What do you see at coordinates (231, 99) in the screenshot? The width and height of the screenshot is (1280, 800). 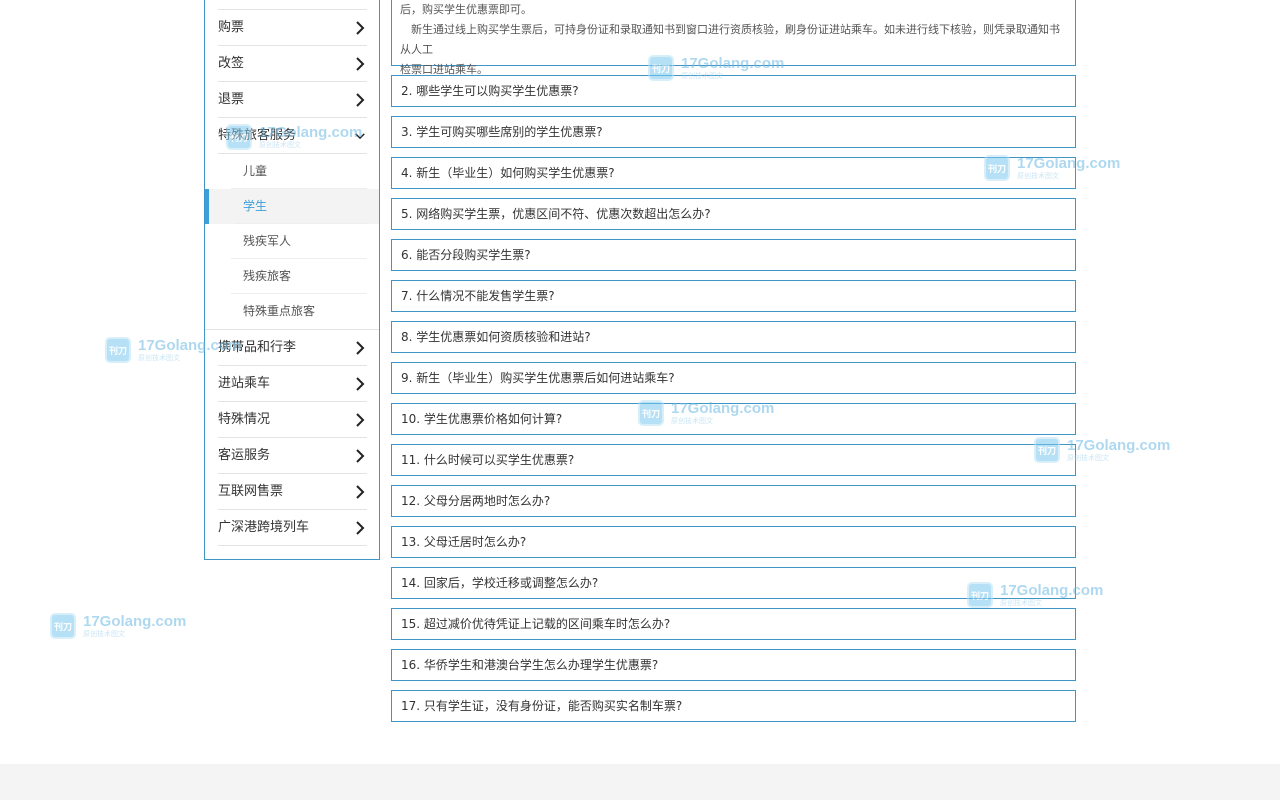 I see `sidebar-item-label: 退票` at bounding box center [231, 99].